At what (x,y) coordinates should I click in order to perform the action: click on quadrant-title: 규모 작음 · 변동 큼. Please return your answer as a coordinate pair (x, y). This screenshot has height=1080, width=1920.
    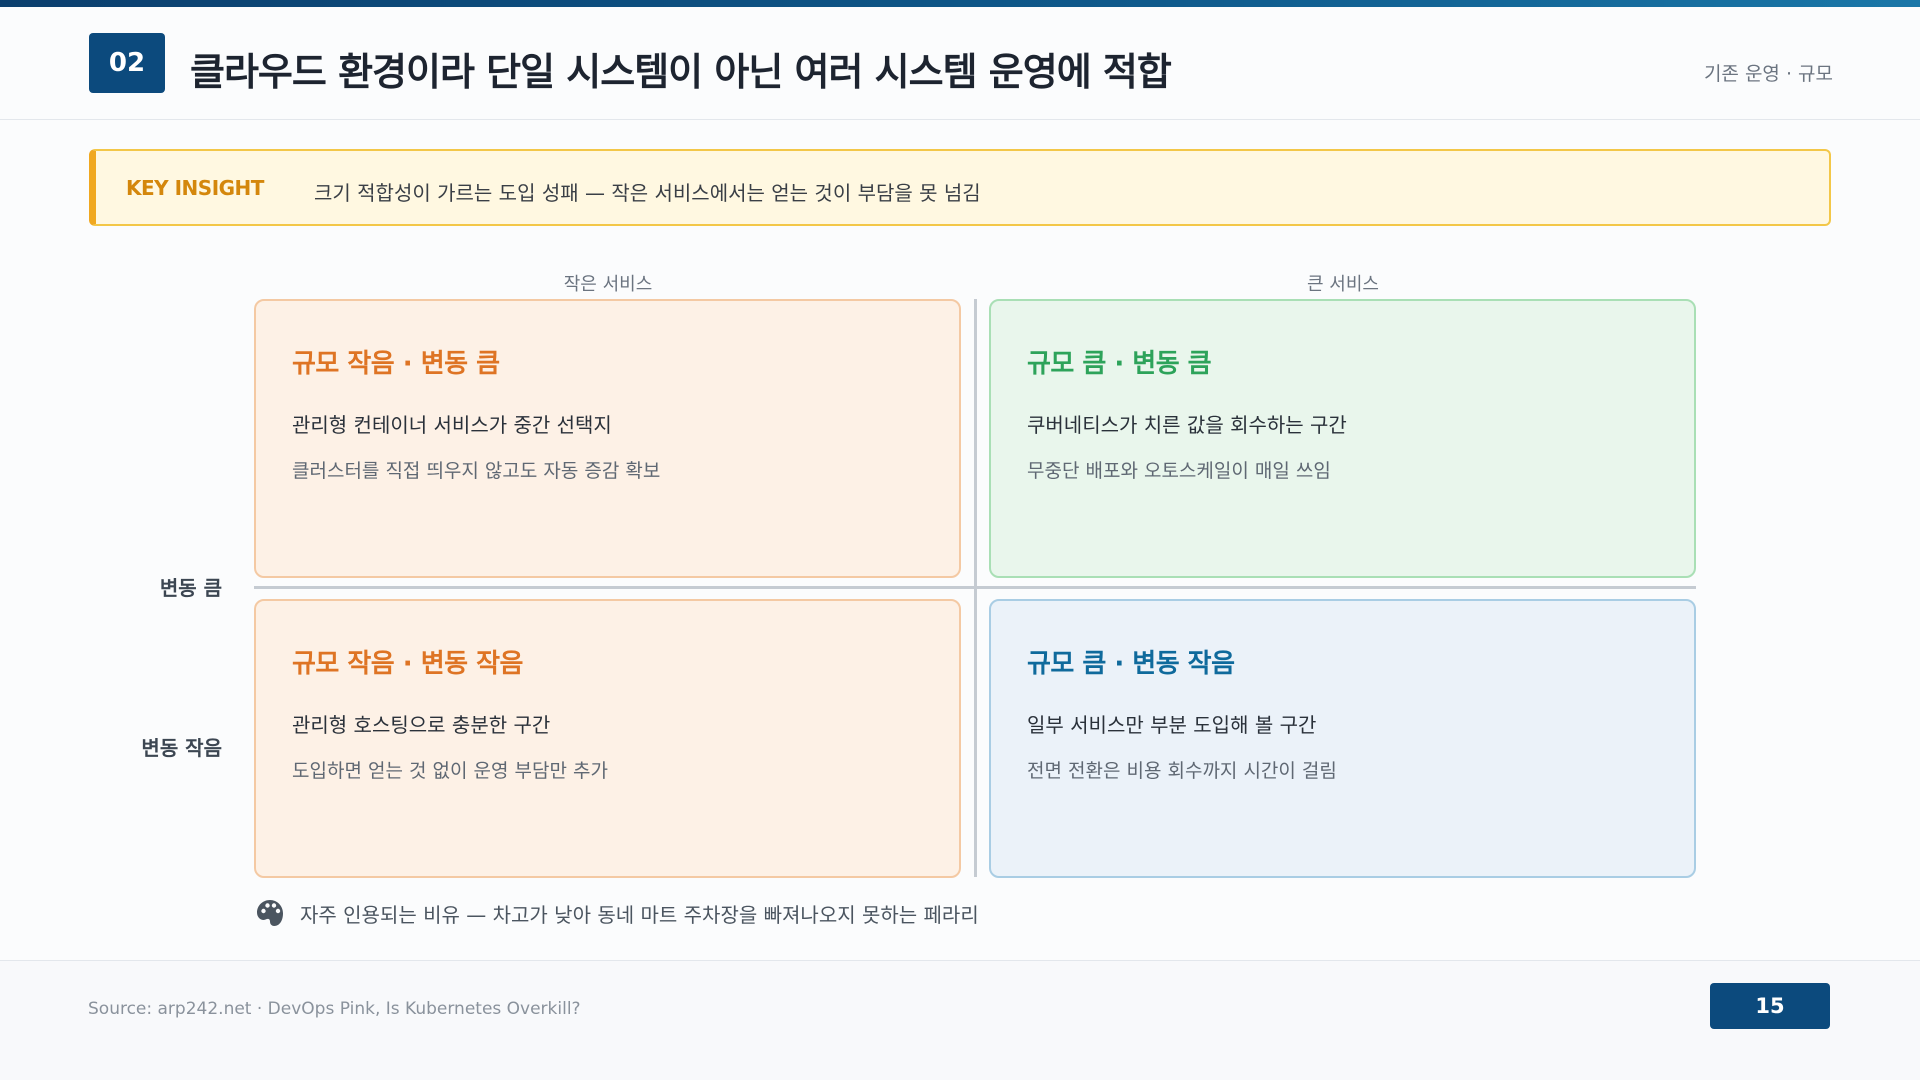
    Looking at the image, I should click on (396, 364).